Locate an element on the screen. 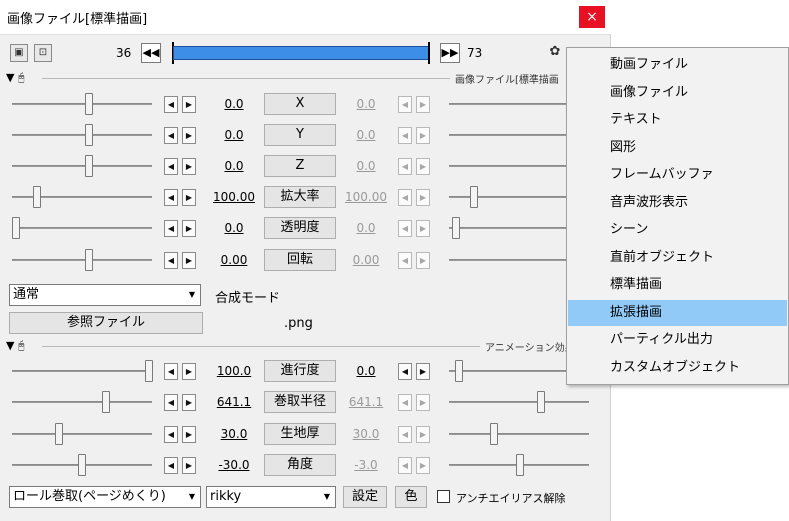 The image size is (789, 521). next-frame-button: ▶▶ is located at coordinates (450, 53).